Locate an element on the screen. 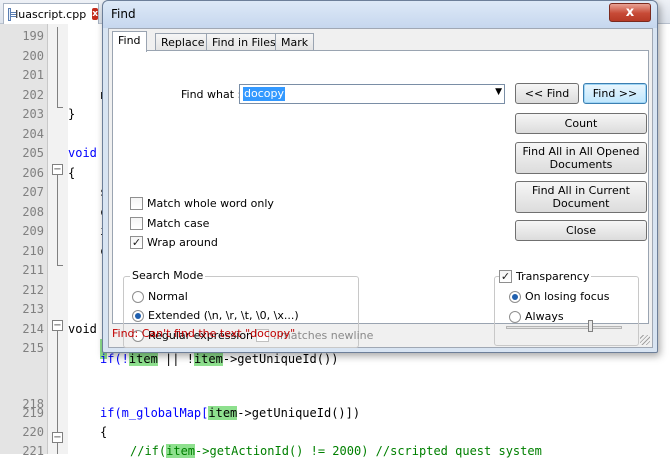 The height and width of the screenshot is (462, 670). check-icon: ✓ is located at coordinates (136, 242).